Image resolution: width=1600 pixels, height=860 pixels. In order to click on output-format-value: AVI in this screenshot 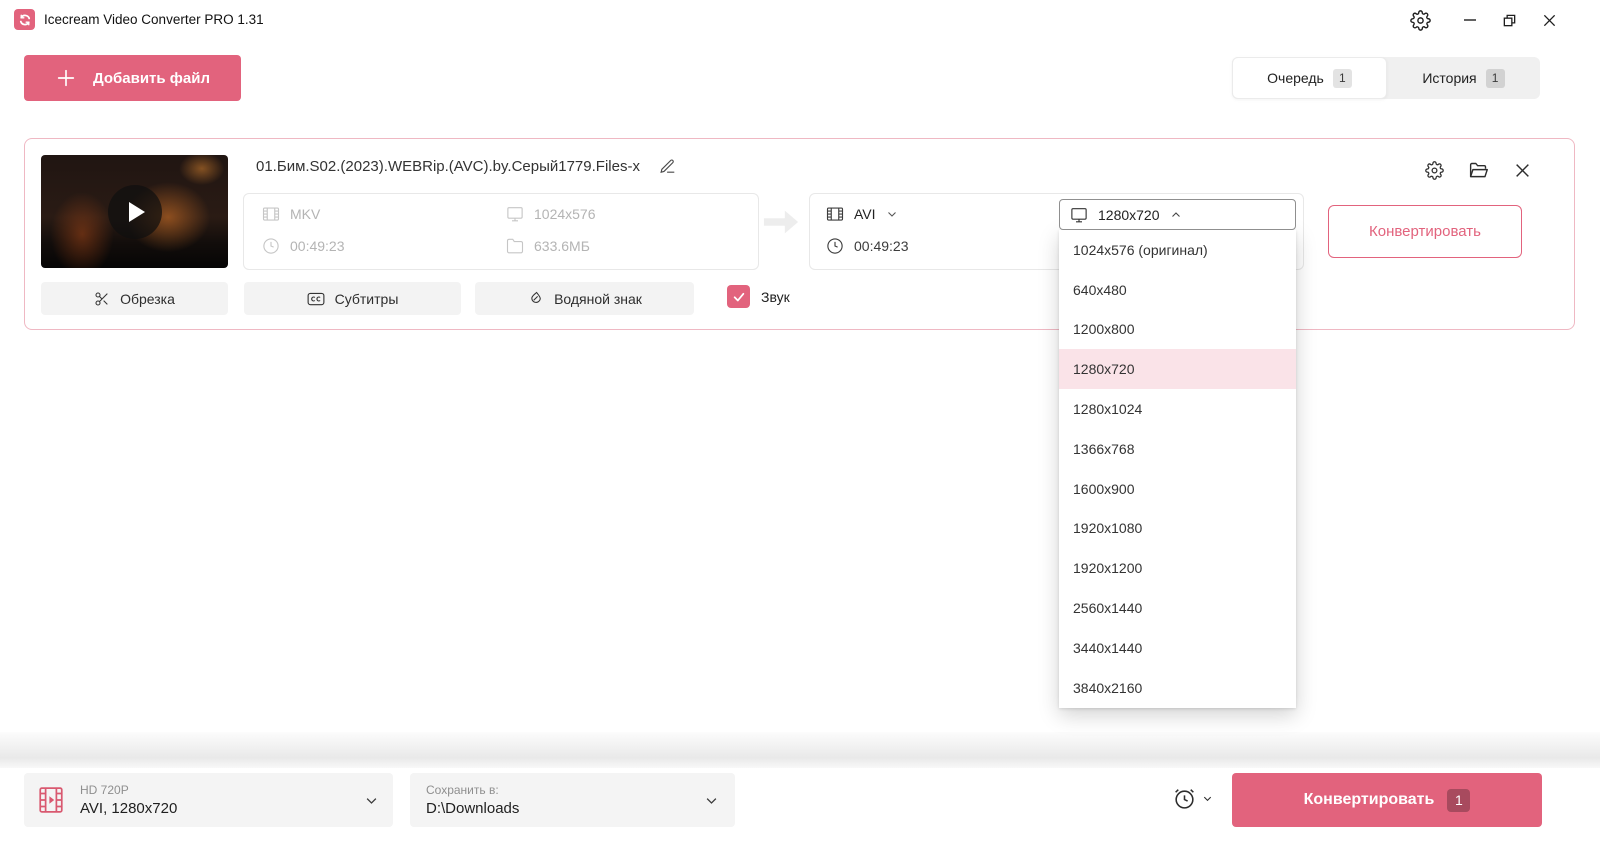, I will do `click(865, 214)`.